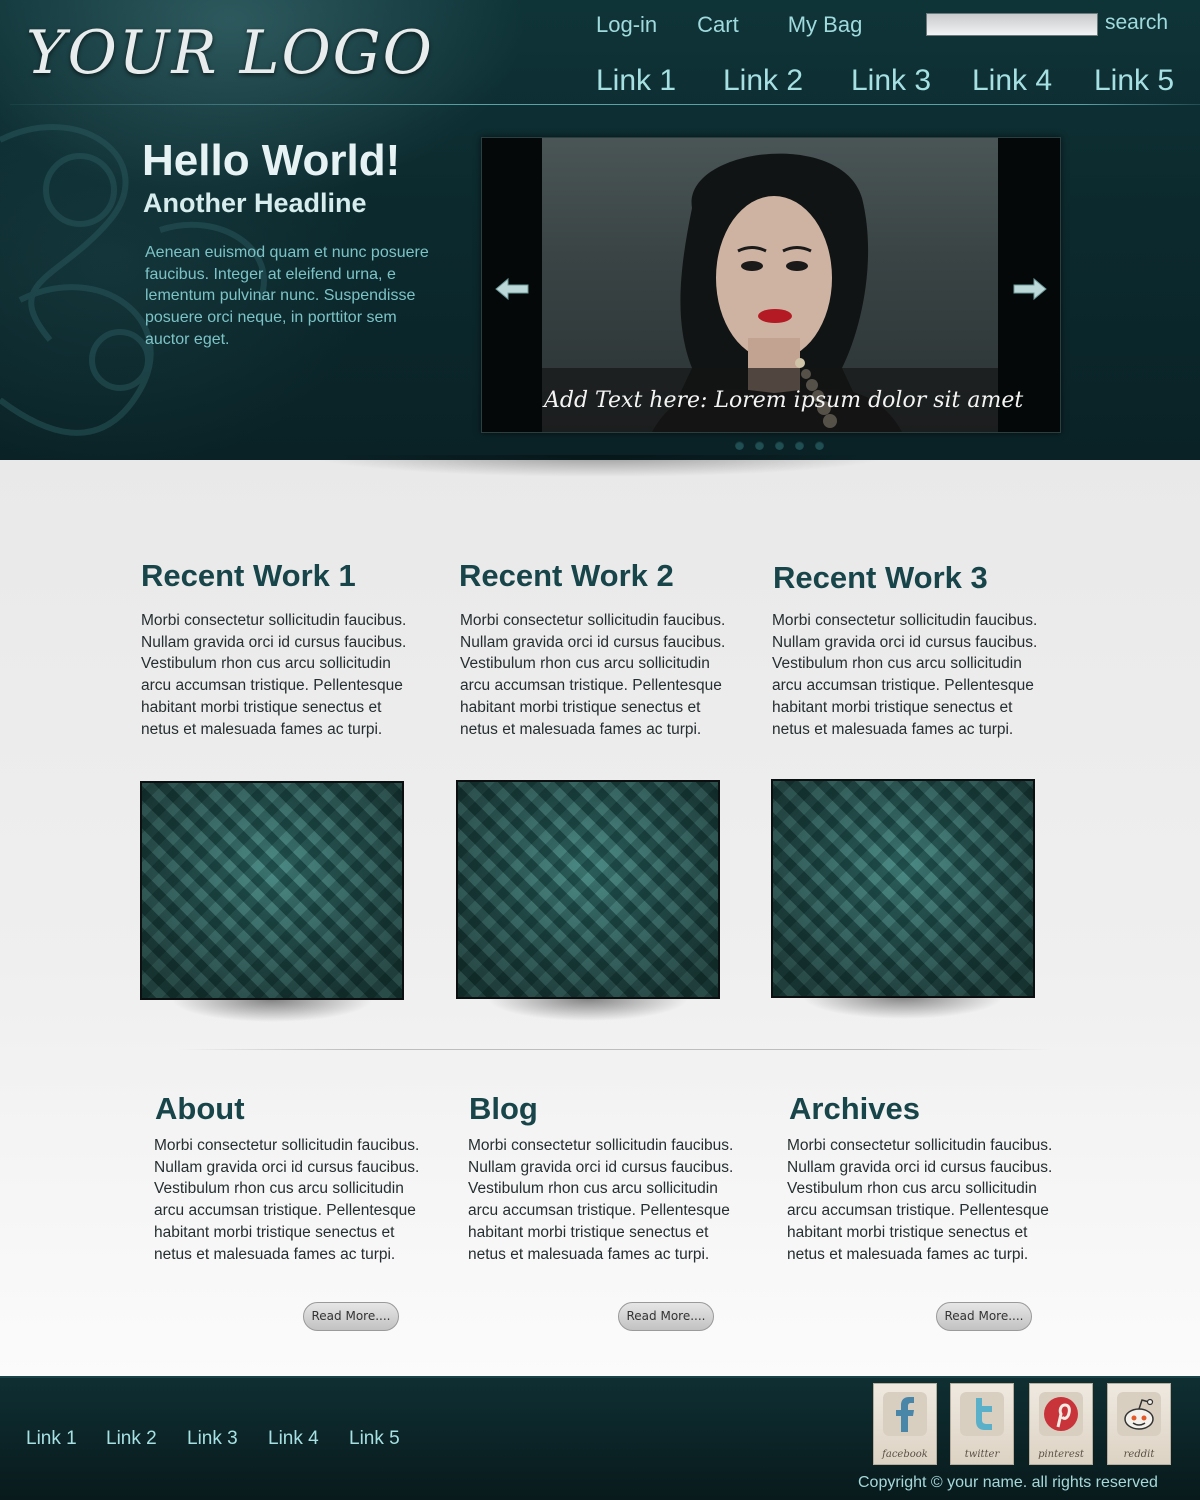 The width and height of the screenshot is (1200, 1500). What do you see at coordinates (1134, 81) in the screenshot?
I see `nav-link-5: Link 5` at bounding box center [1134, 81].